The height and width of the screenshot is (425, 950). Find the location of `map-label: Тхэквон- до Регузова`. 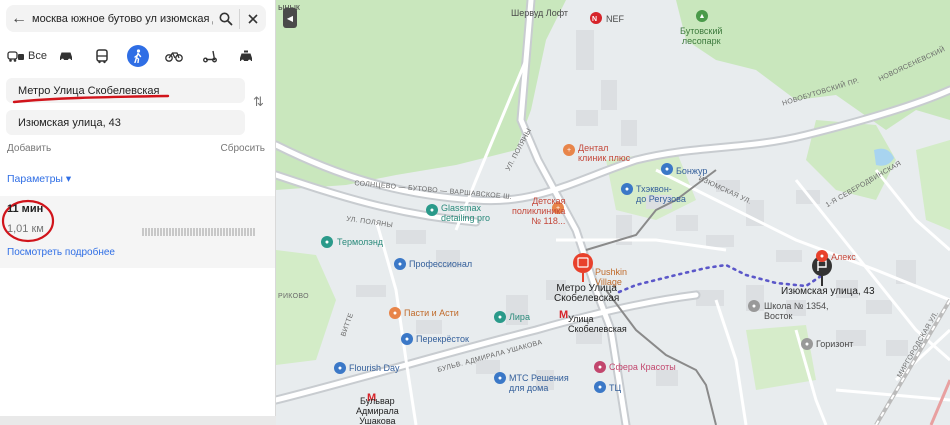

map-label: Тхэквон- до Регузова is located at coordinates (661, 194).